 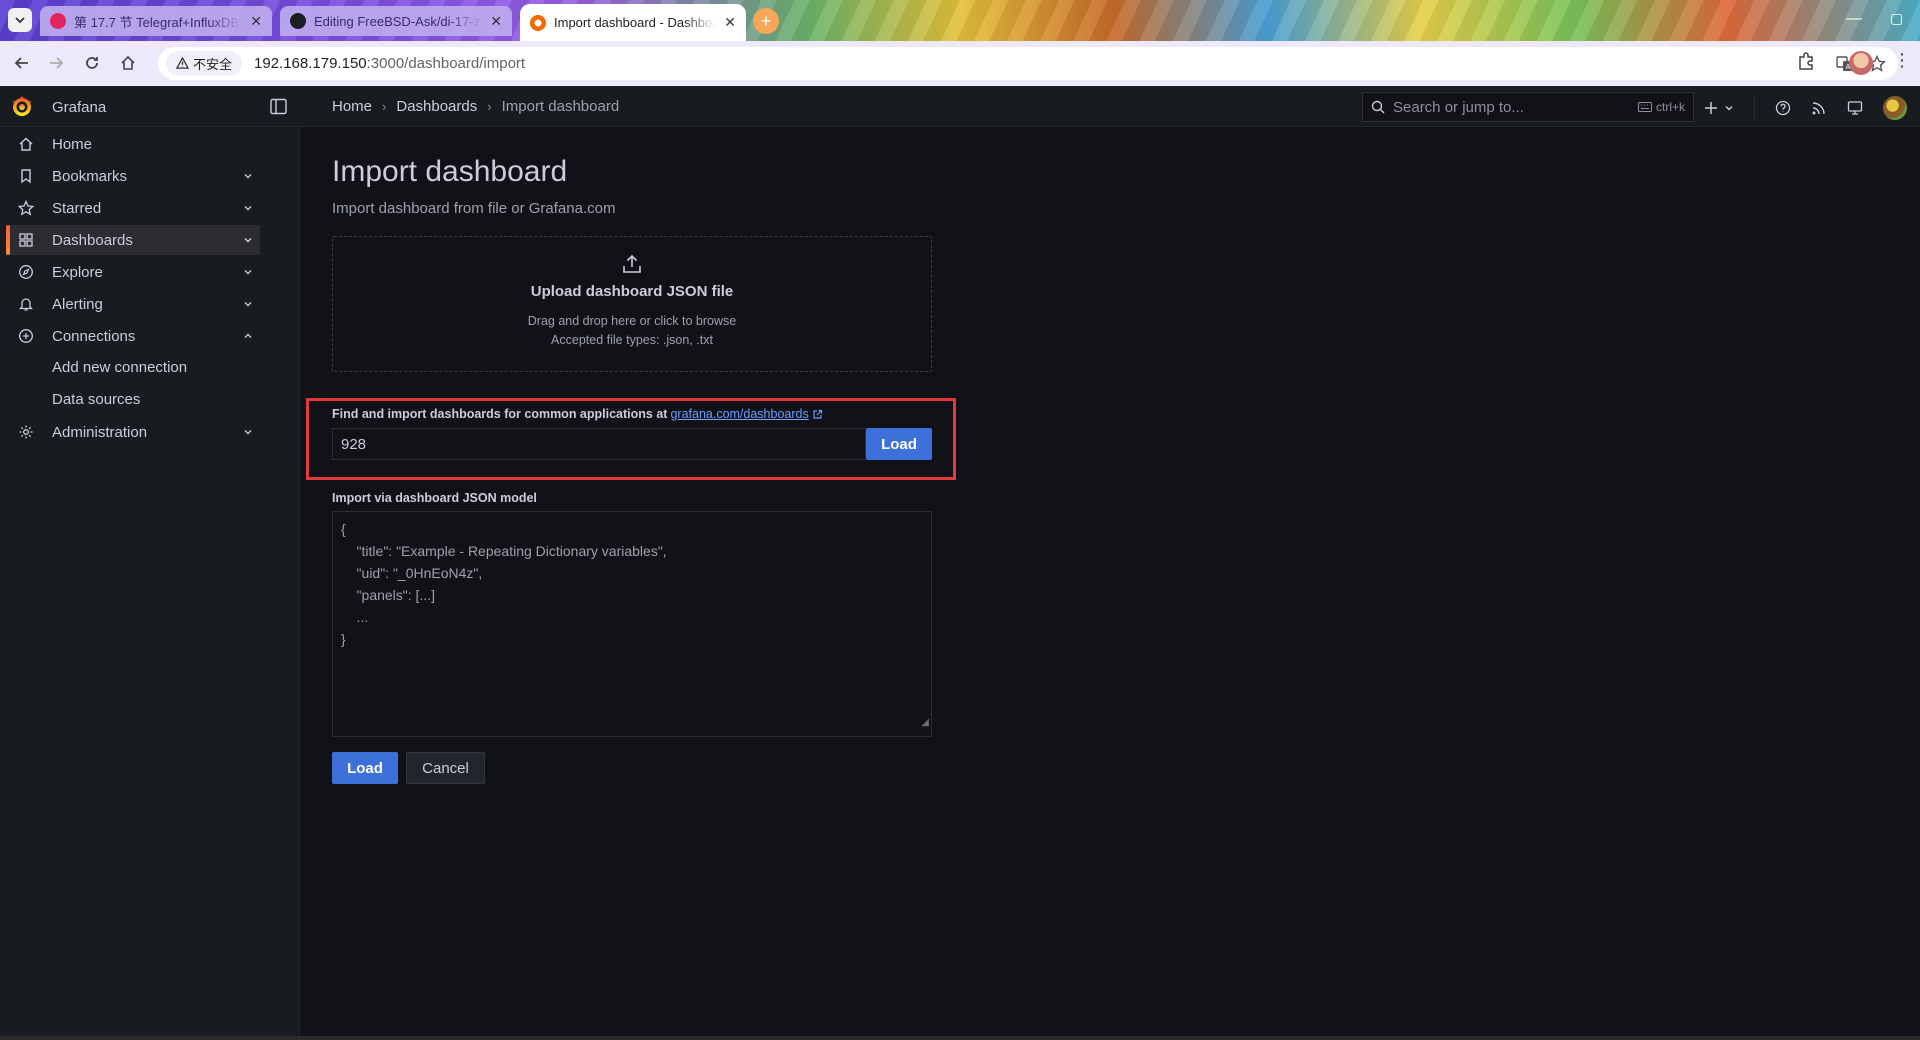 I want to click on shortcut-text: ctrl+k, so click(x=1670, y=107).